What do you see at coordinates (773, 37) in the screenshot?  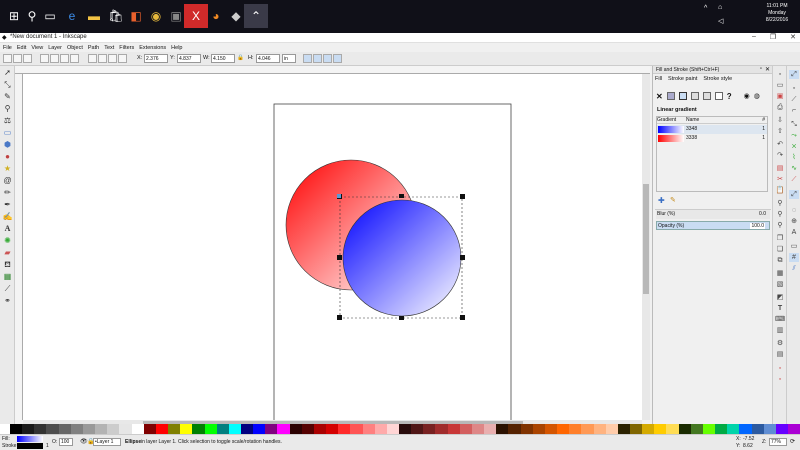 I see `maximize-button: ❐` at bounding box center [773, 37].